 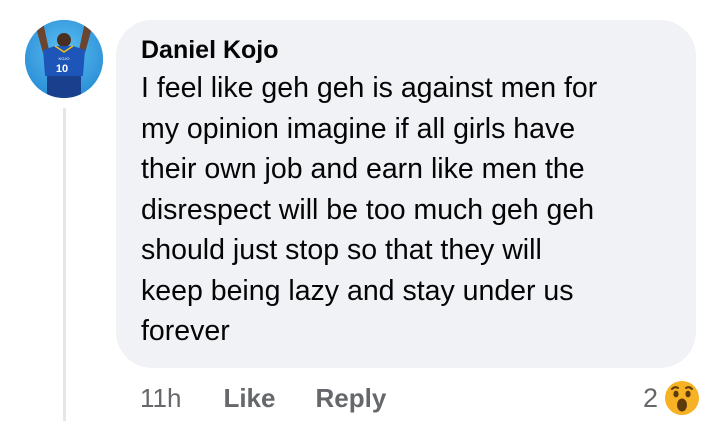 I want to click on reaction-summary: 2, so click(x=672, y=398).